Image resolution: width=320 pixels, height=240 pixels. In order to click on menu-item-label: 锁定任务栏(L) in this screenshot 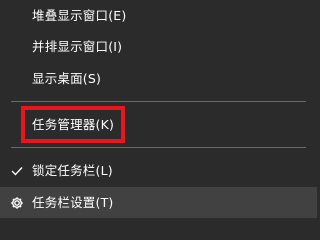, I will do `click(72, 170)`.